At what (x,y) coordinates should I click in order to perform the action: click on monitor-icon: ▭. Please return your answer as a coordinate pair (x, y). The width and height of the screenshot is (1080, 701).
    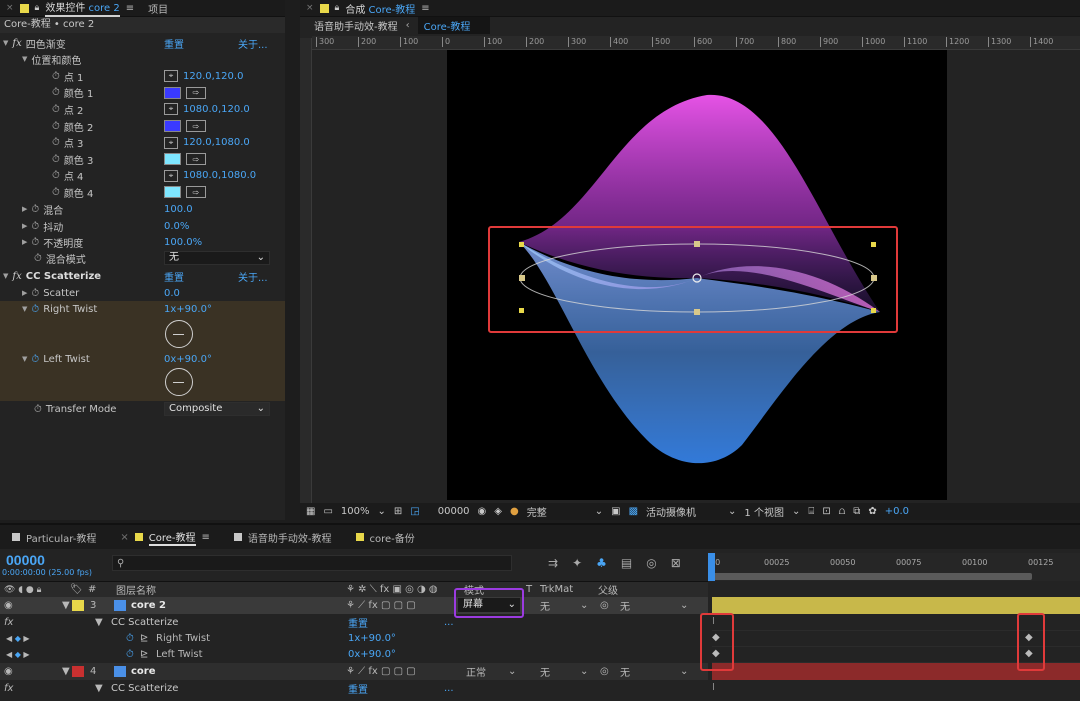
    Looking at the image, I should click on (327, 511).